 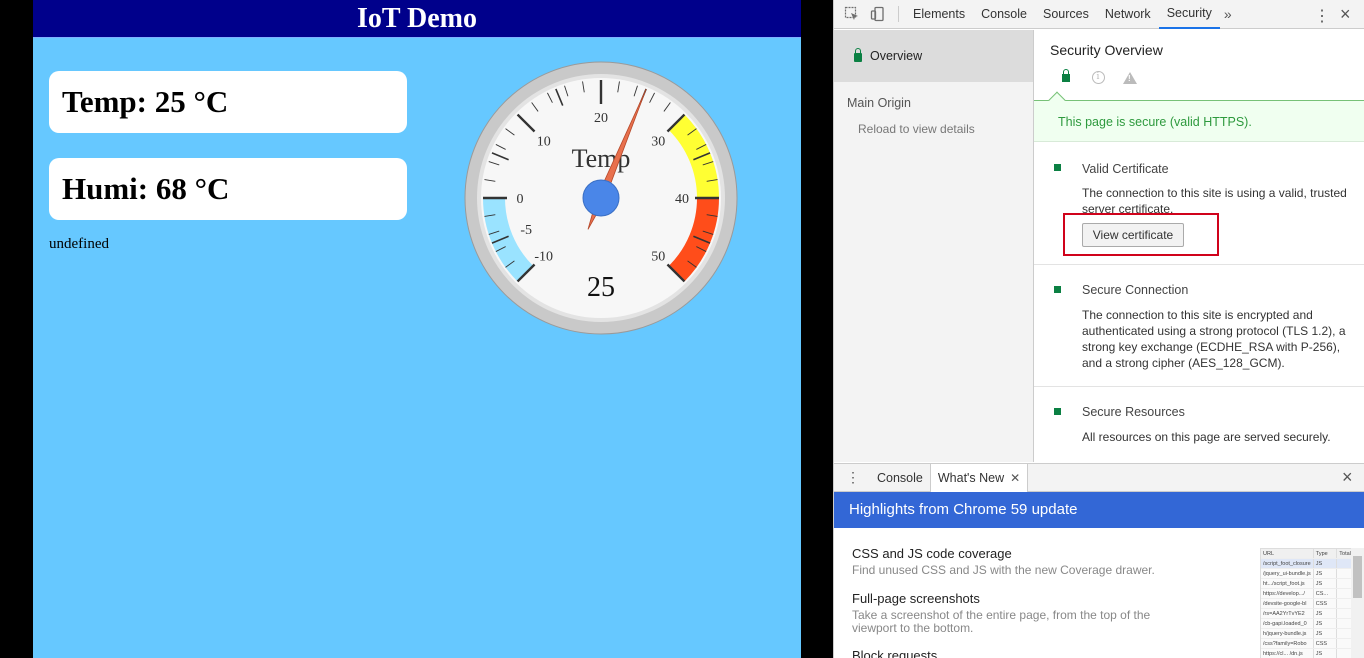 What do you see at coordinates (932, 553) in the screenshot?
I see `item-title: CSS and JS code coverage` at bounding box center [932, 553].